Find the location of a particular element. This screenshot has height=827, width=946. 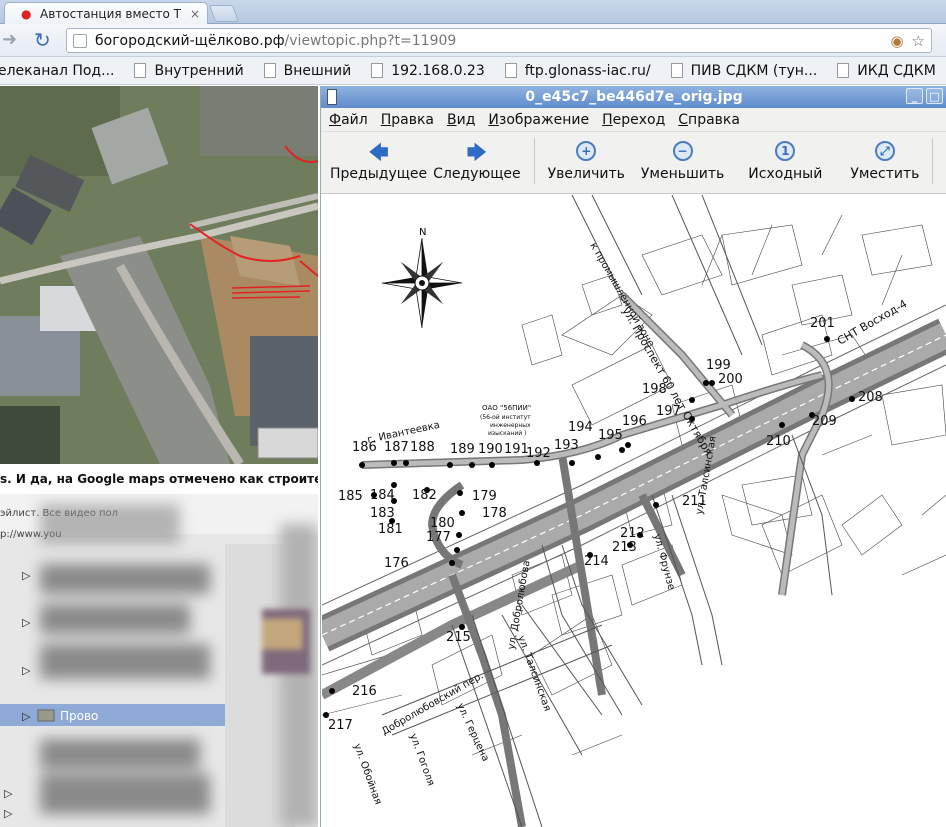

reload-icon: ↻ is located at coordinates (42, 40).